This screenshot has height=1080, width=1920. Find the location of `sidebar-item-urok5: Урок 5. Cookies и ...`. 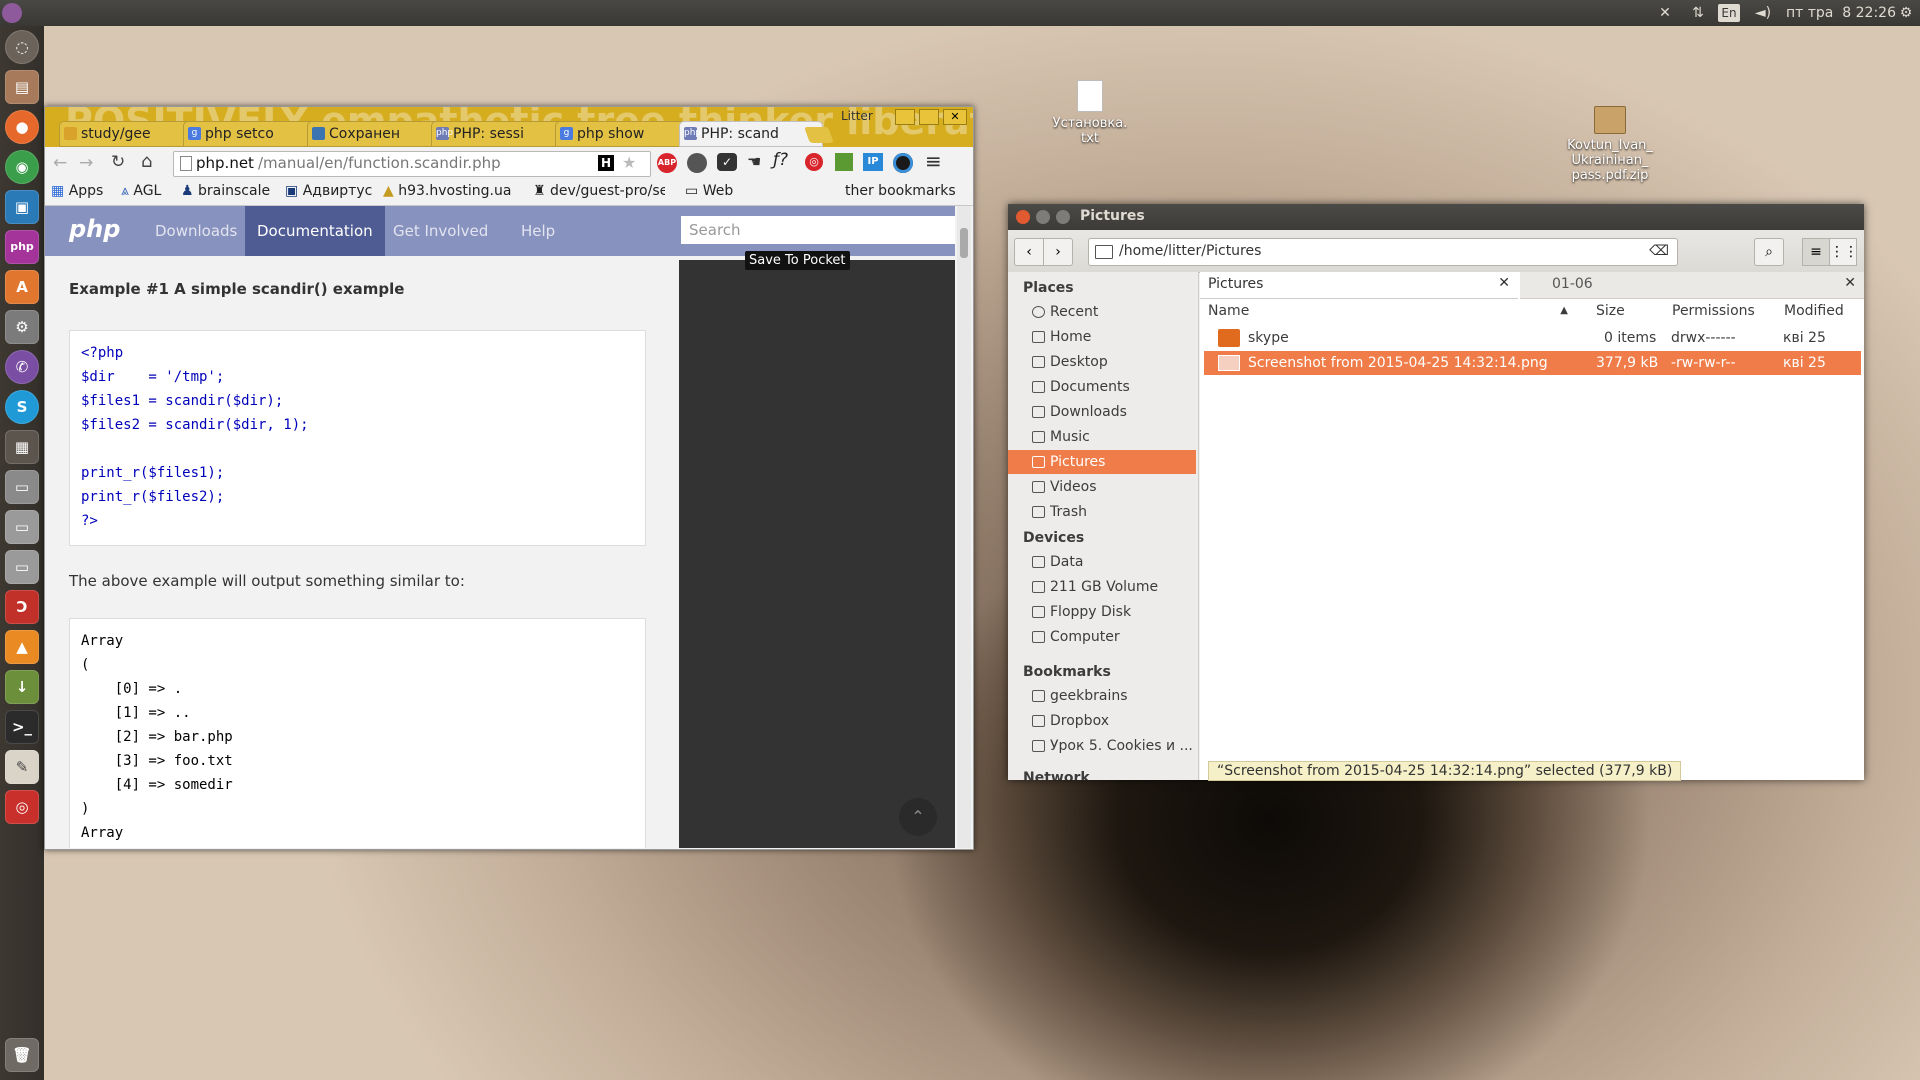

sidebar-item-urok5: Урок 5. Cookies и ... is located at coordinates (1102, 746).